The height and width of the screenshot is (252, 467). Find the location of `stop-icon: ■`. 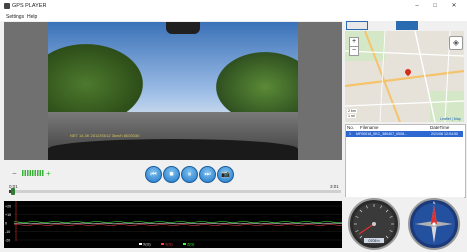

stop-icon: ■ is located at coordinates (171, 174).